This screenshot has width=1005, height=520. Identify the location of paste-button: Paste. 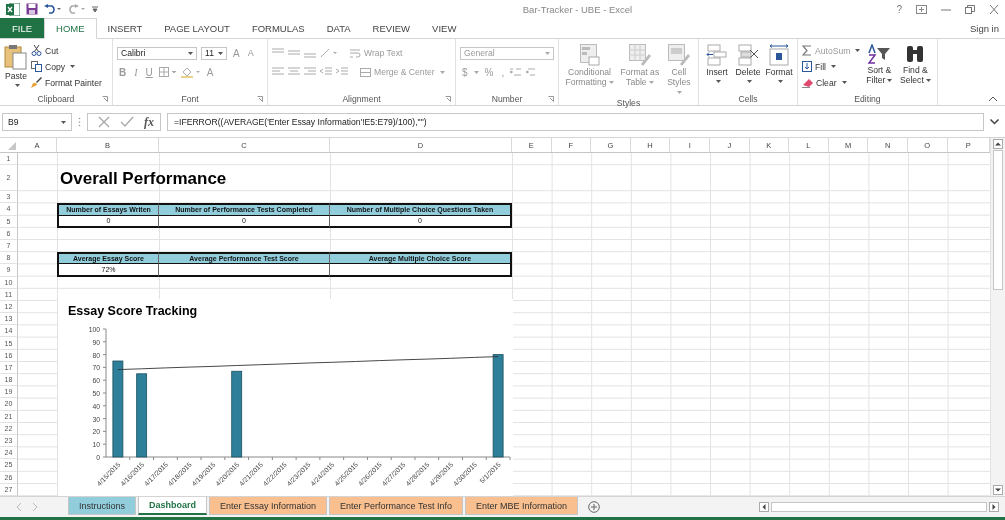
(16, 67).